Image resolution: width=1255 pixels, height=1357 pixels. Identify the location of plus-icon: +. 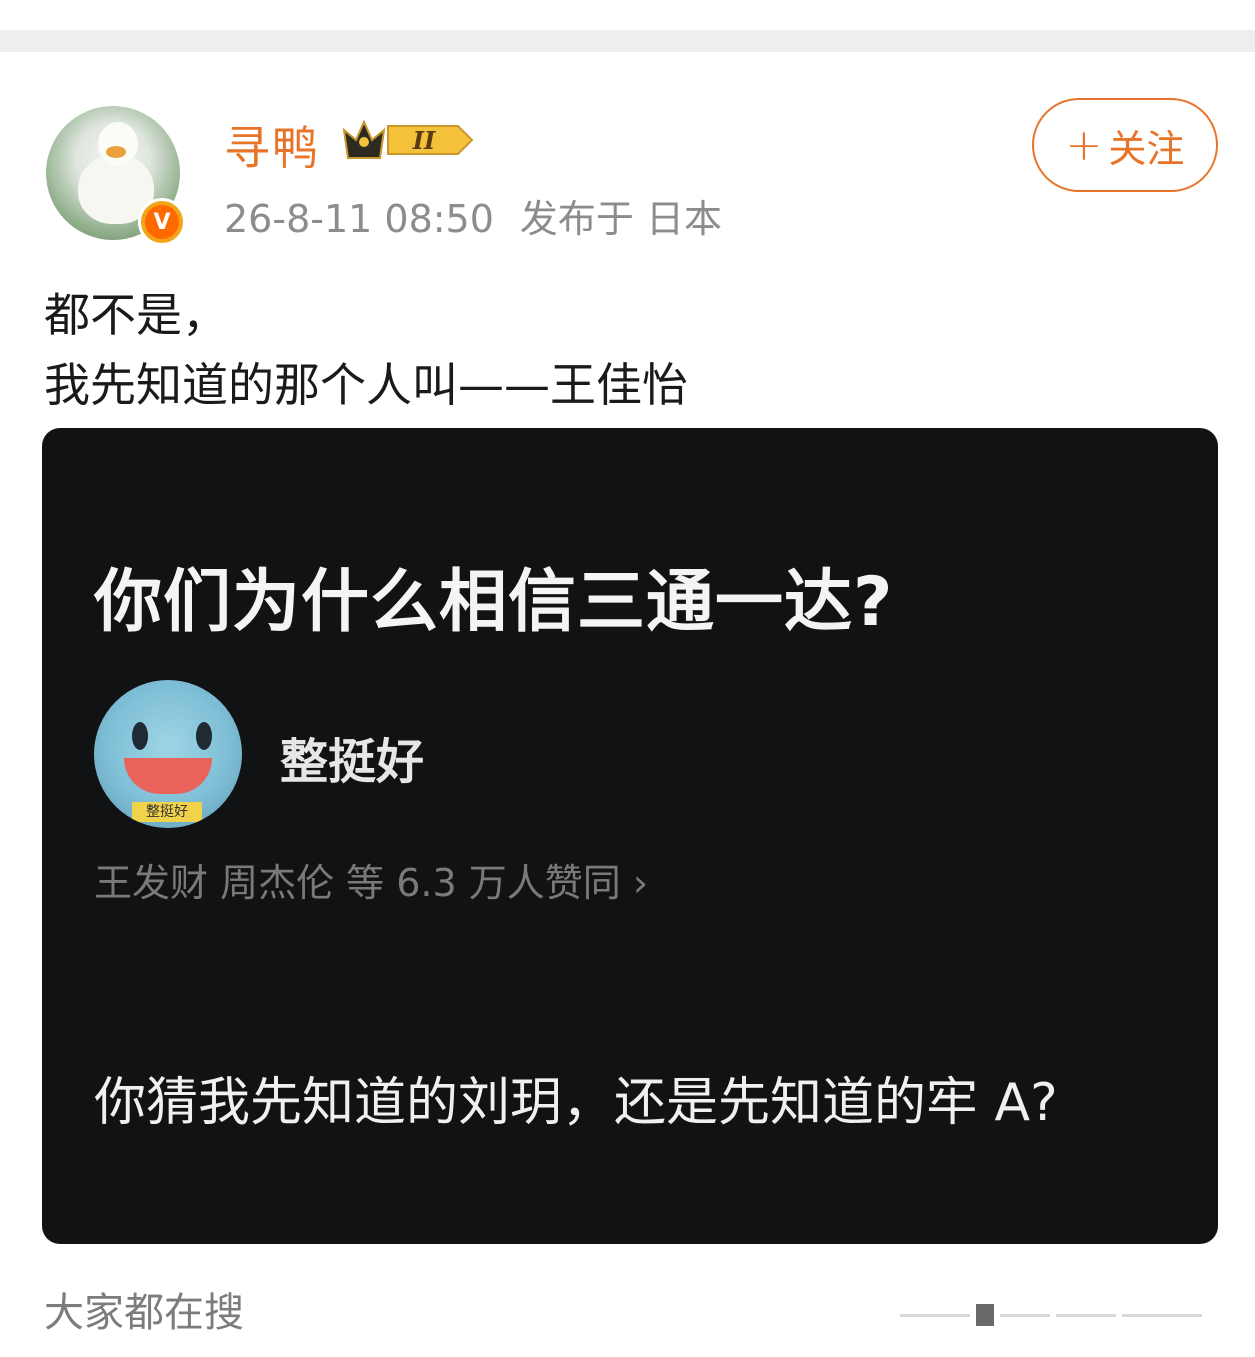
(1084, 145).